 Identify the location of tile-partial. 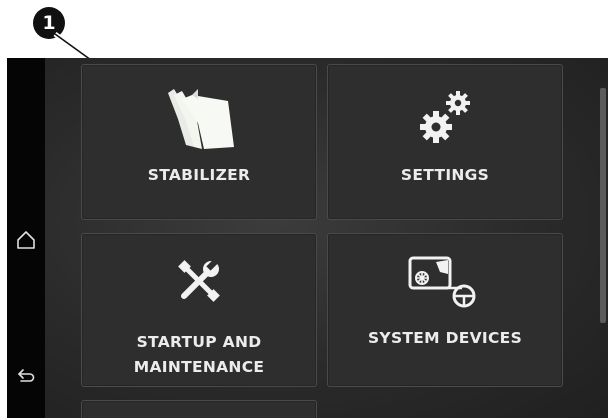
(199, 409).